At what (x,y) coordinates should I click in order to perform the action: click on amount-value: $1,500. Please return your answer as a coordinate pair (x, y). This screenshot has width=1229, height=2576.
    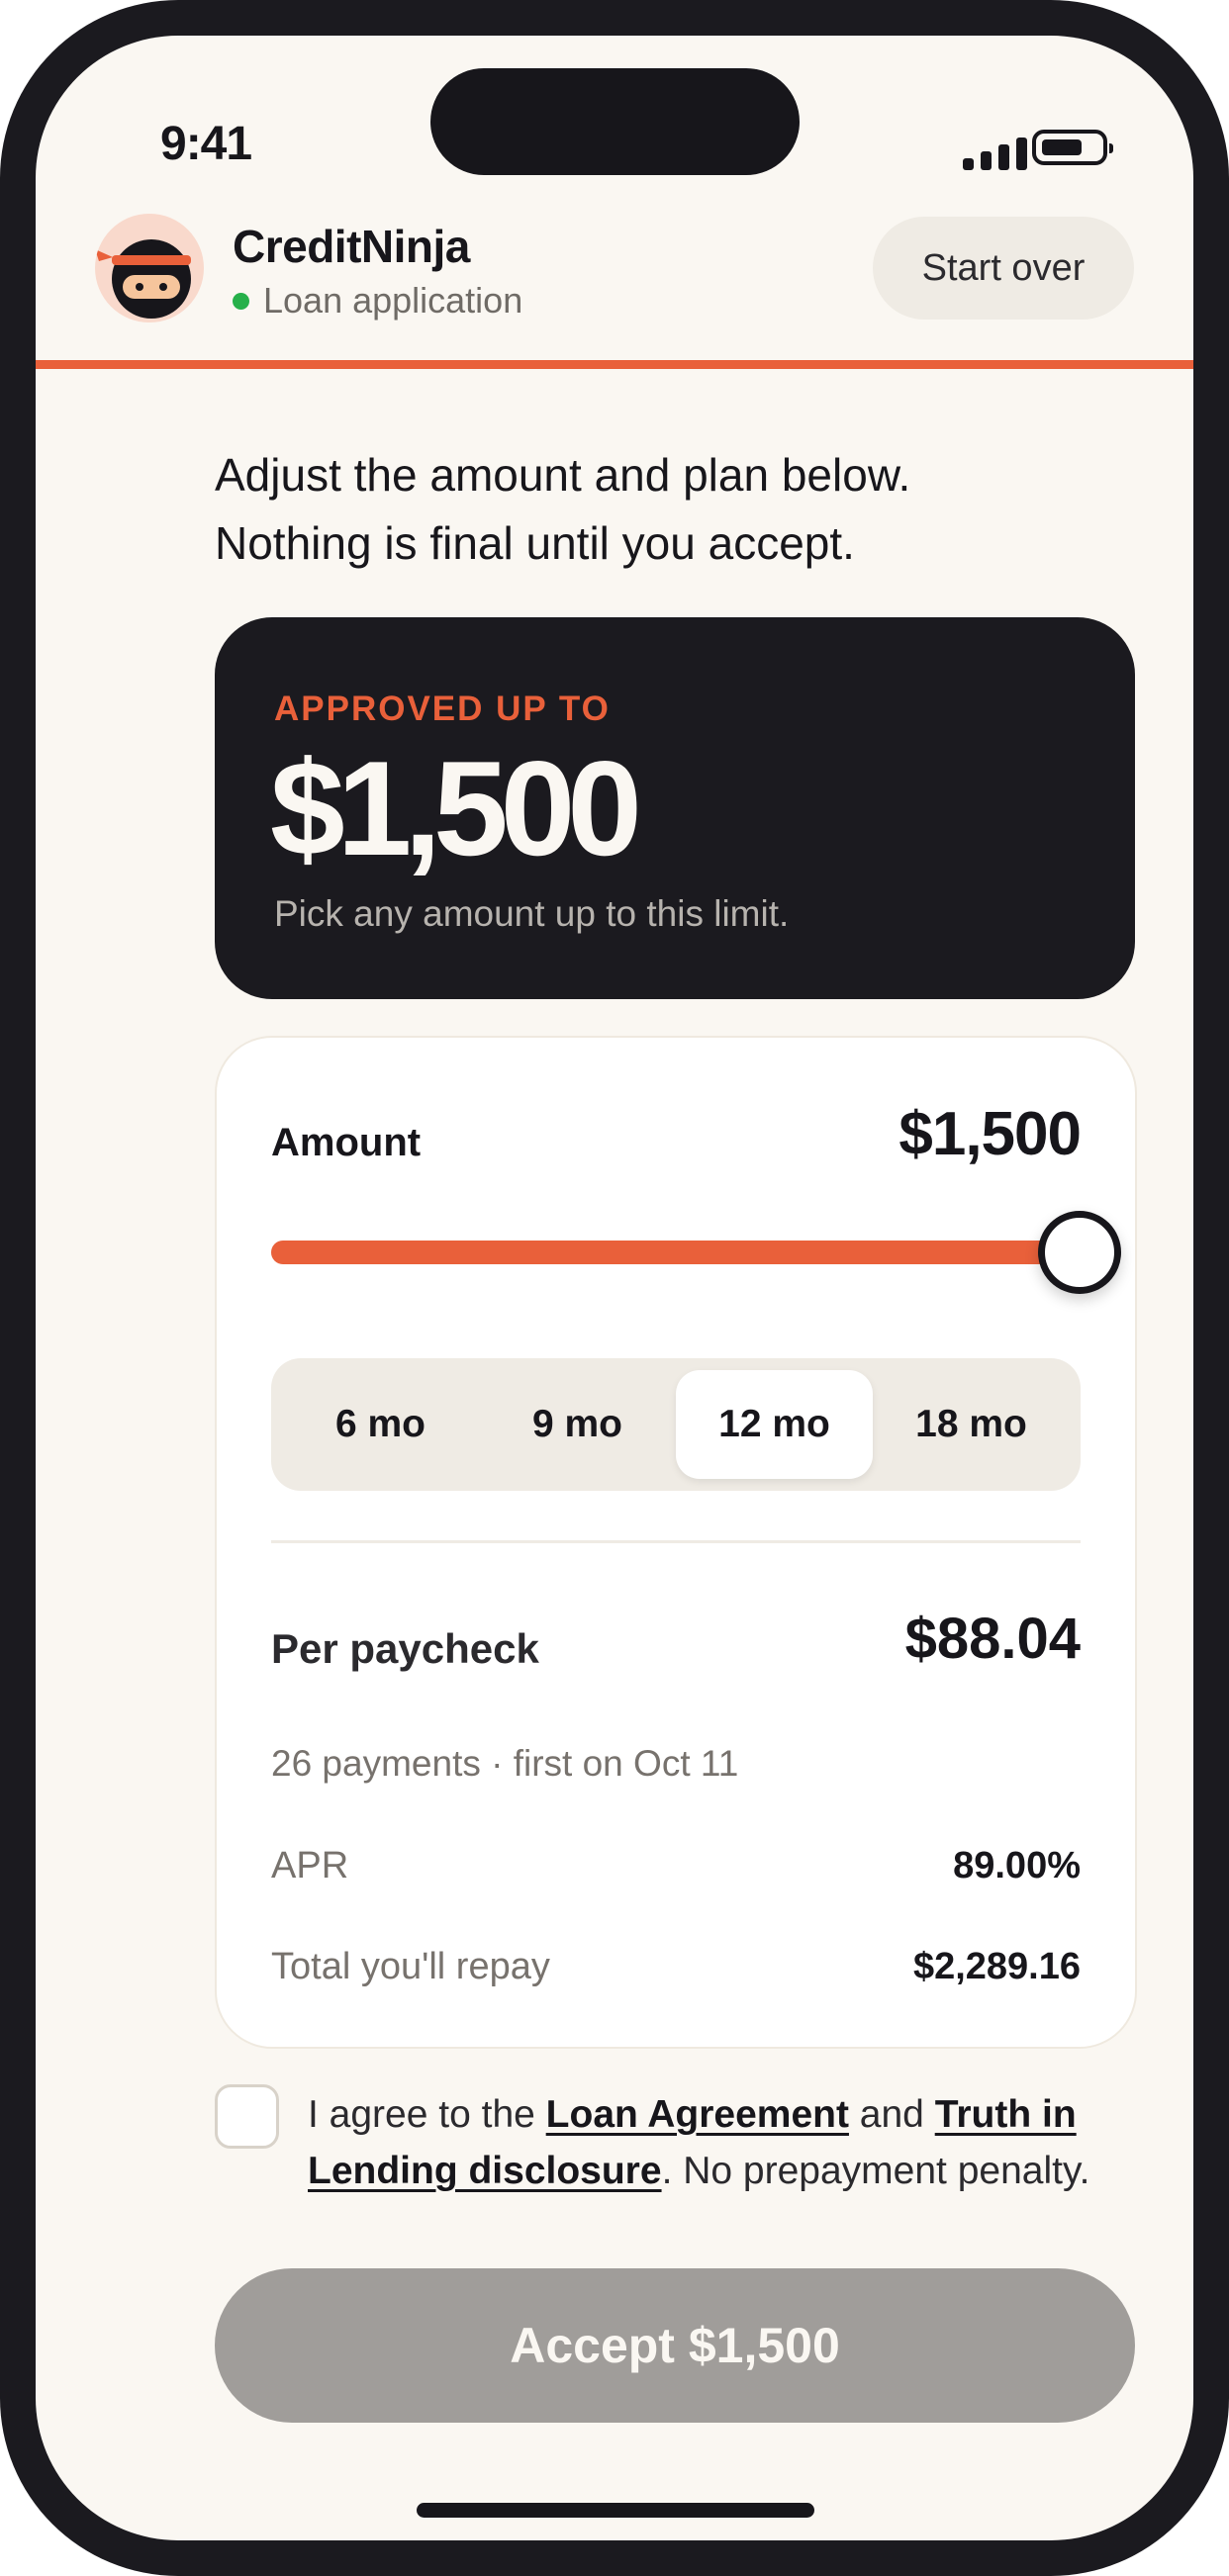
    Looking at the image, I should click on (990, 1134).